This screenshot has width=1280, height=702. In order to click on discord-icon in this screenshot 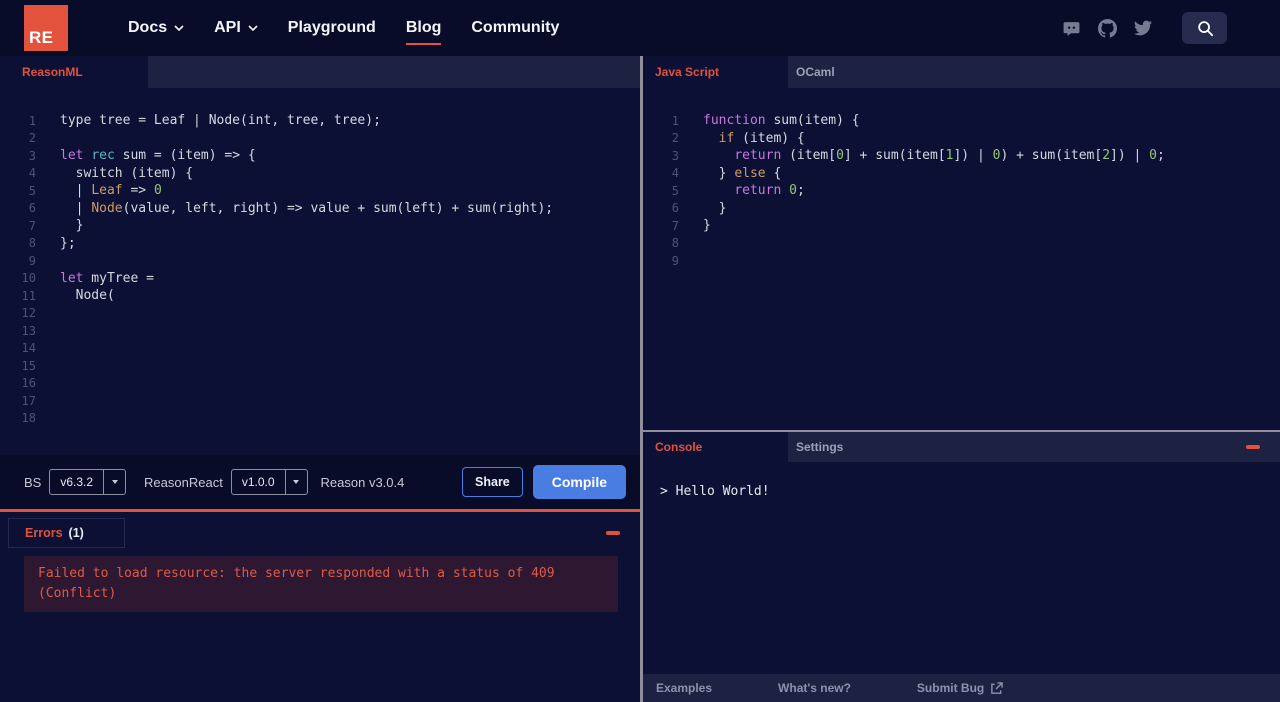, I will do `click(1071, 28)`.